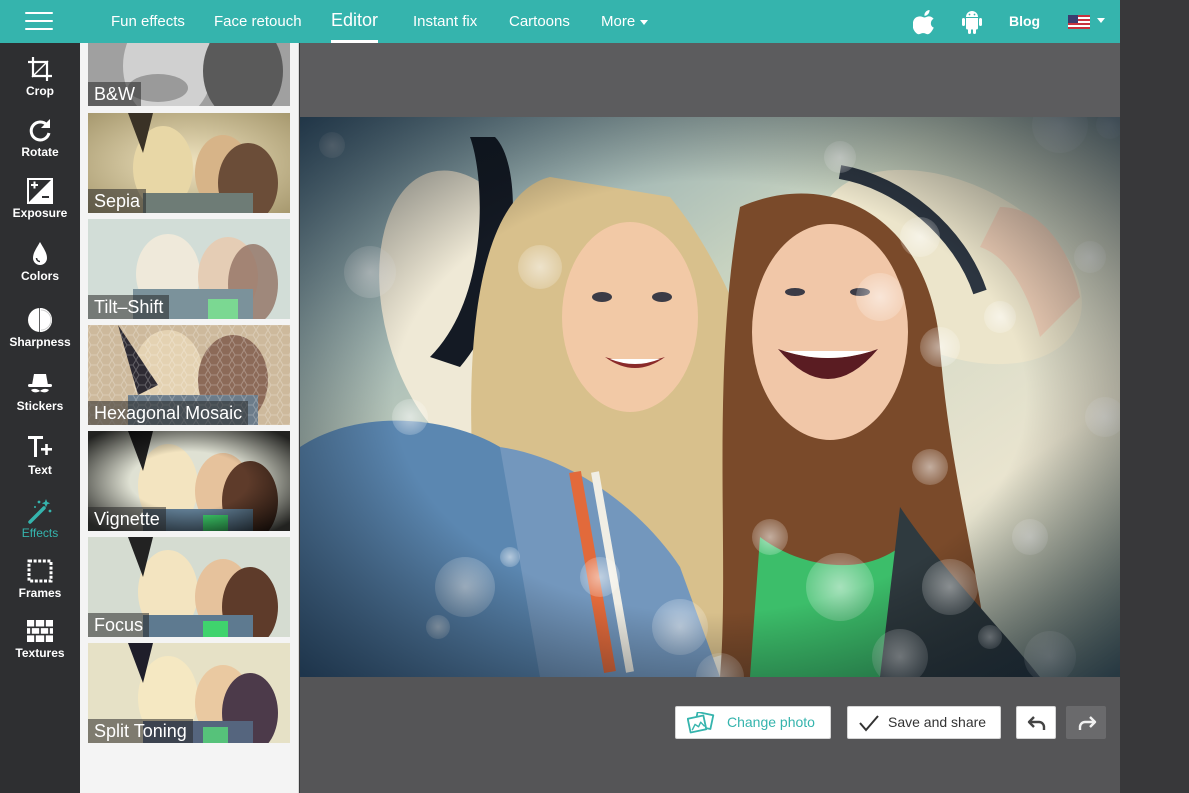 This screenshot has width=1189, height=793. What do you see at coordinates (972, 22) in the screenshot?
I see `android-icon` at bounding box center [972, 22].